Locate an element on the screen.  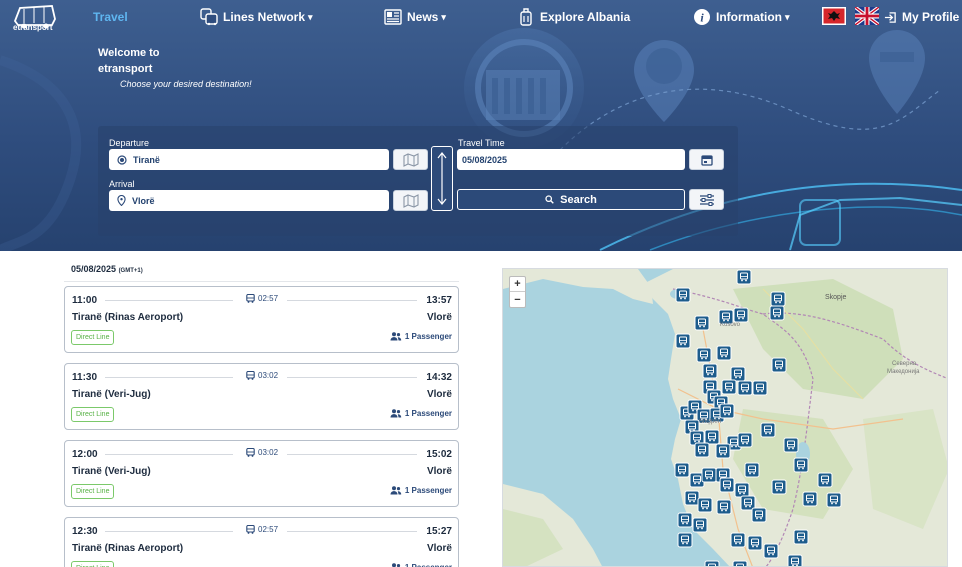
departure-field: Tiranë is located at coordinates (249, 159).